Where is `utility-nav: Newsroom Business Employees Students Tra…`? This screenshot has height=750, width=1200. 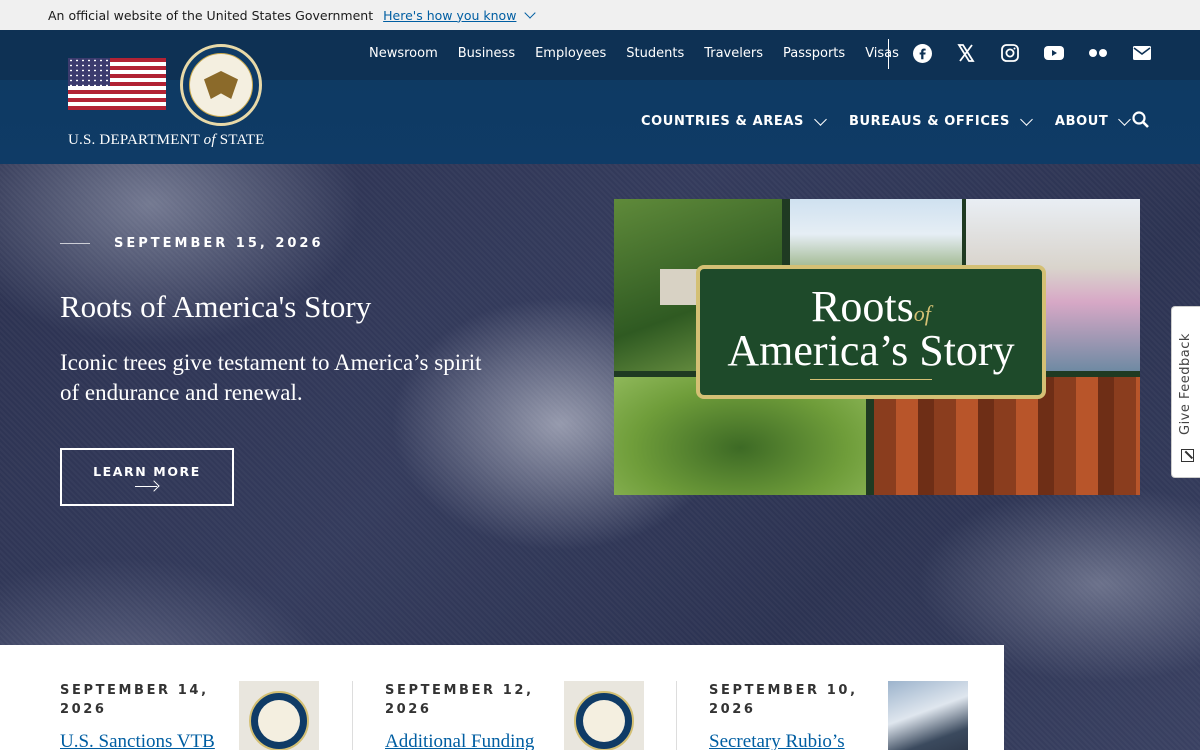 utility-nav: Newsroom Business Employees Students Tra… is located at coordinates (644, 53).